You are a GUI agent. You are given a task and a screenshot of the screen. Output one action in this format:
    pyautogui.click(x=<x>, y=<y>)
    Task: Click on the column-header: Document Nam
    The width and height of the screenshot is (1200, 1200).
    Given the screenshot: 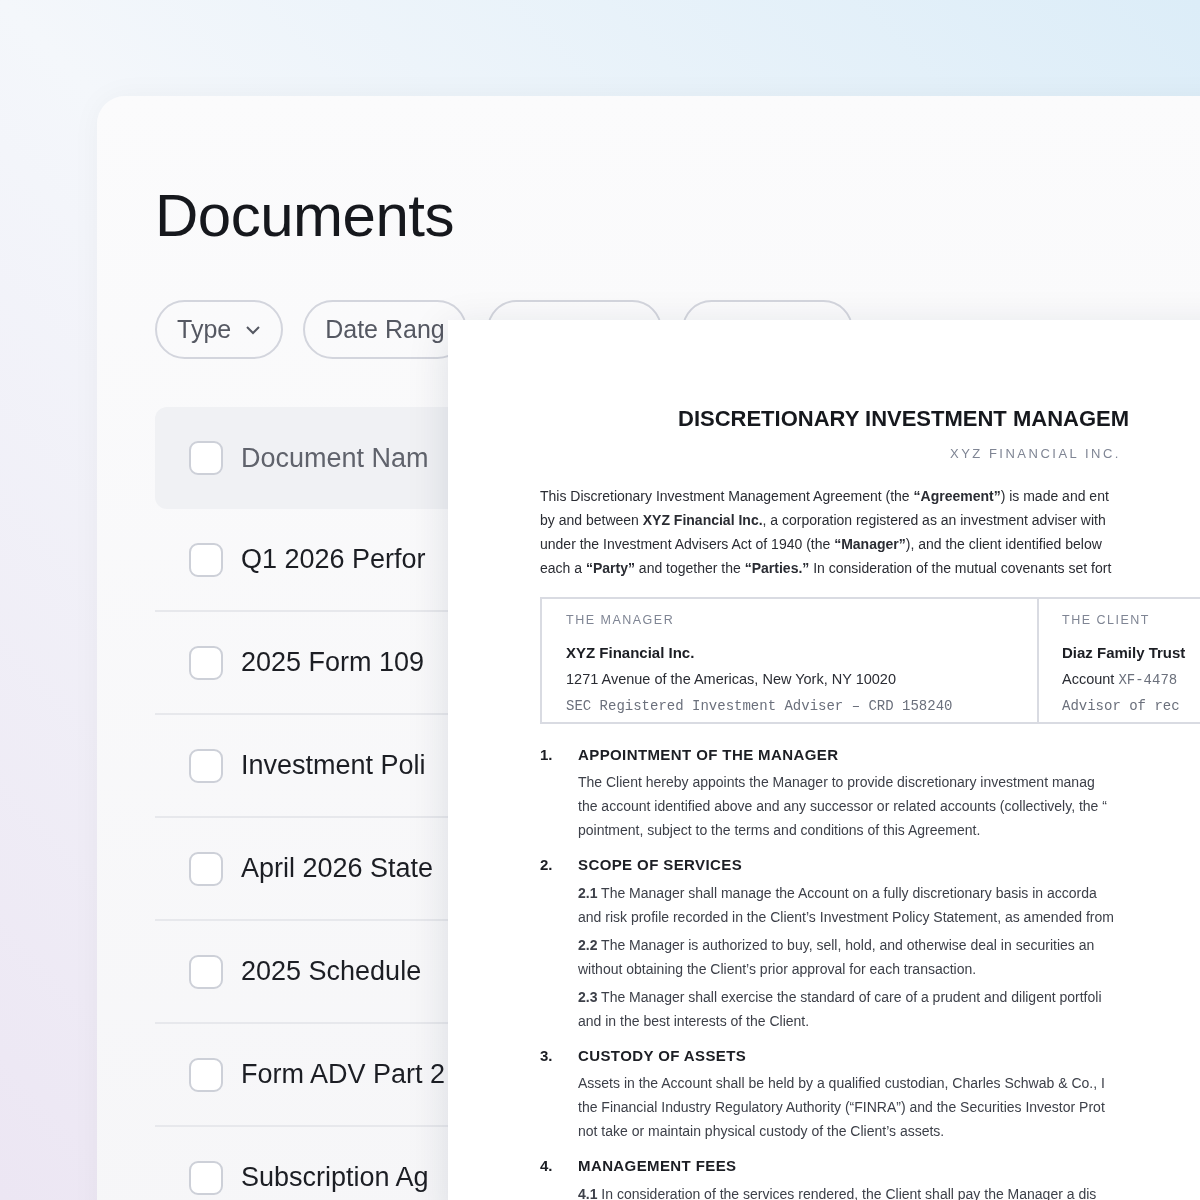 What is the action you would take?
    pyautogui.click(x=335, y=458)
    